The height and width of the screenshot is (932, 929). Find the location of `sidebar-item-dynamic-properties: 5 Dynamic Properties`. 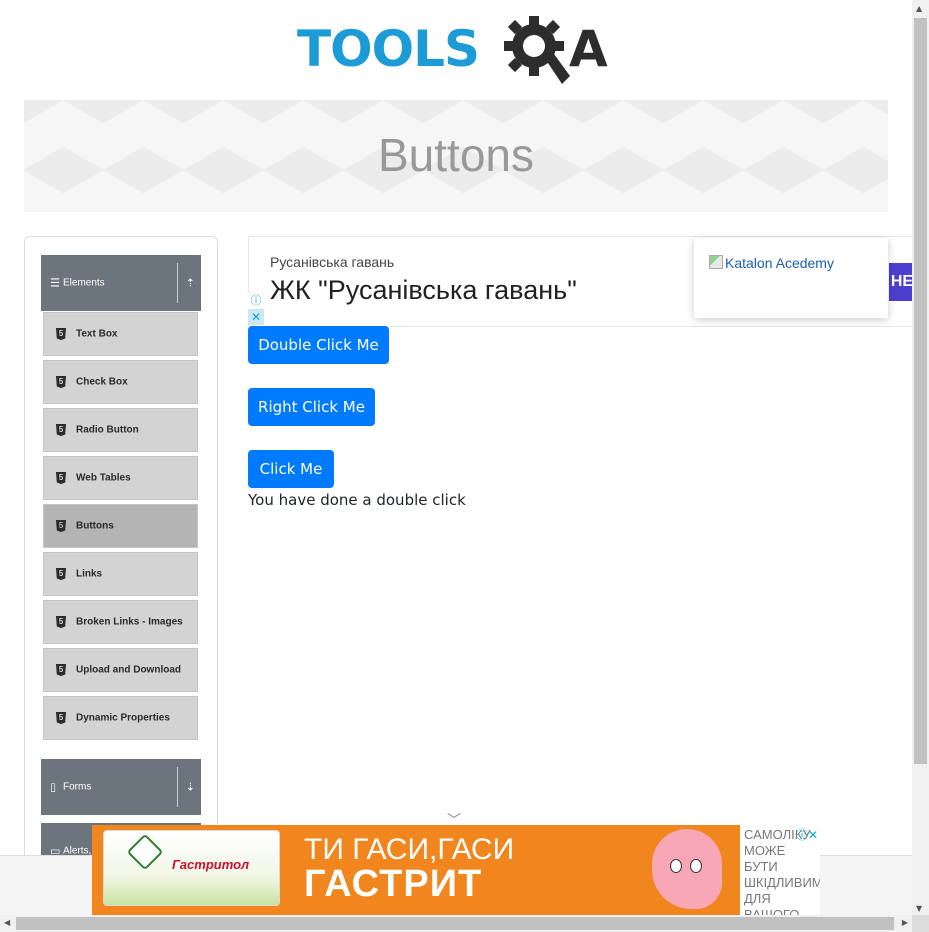

sidebar-item-dynamic-properties: 5 Dynamic Properties is located at coordinates (120, 718).